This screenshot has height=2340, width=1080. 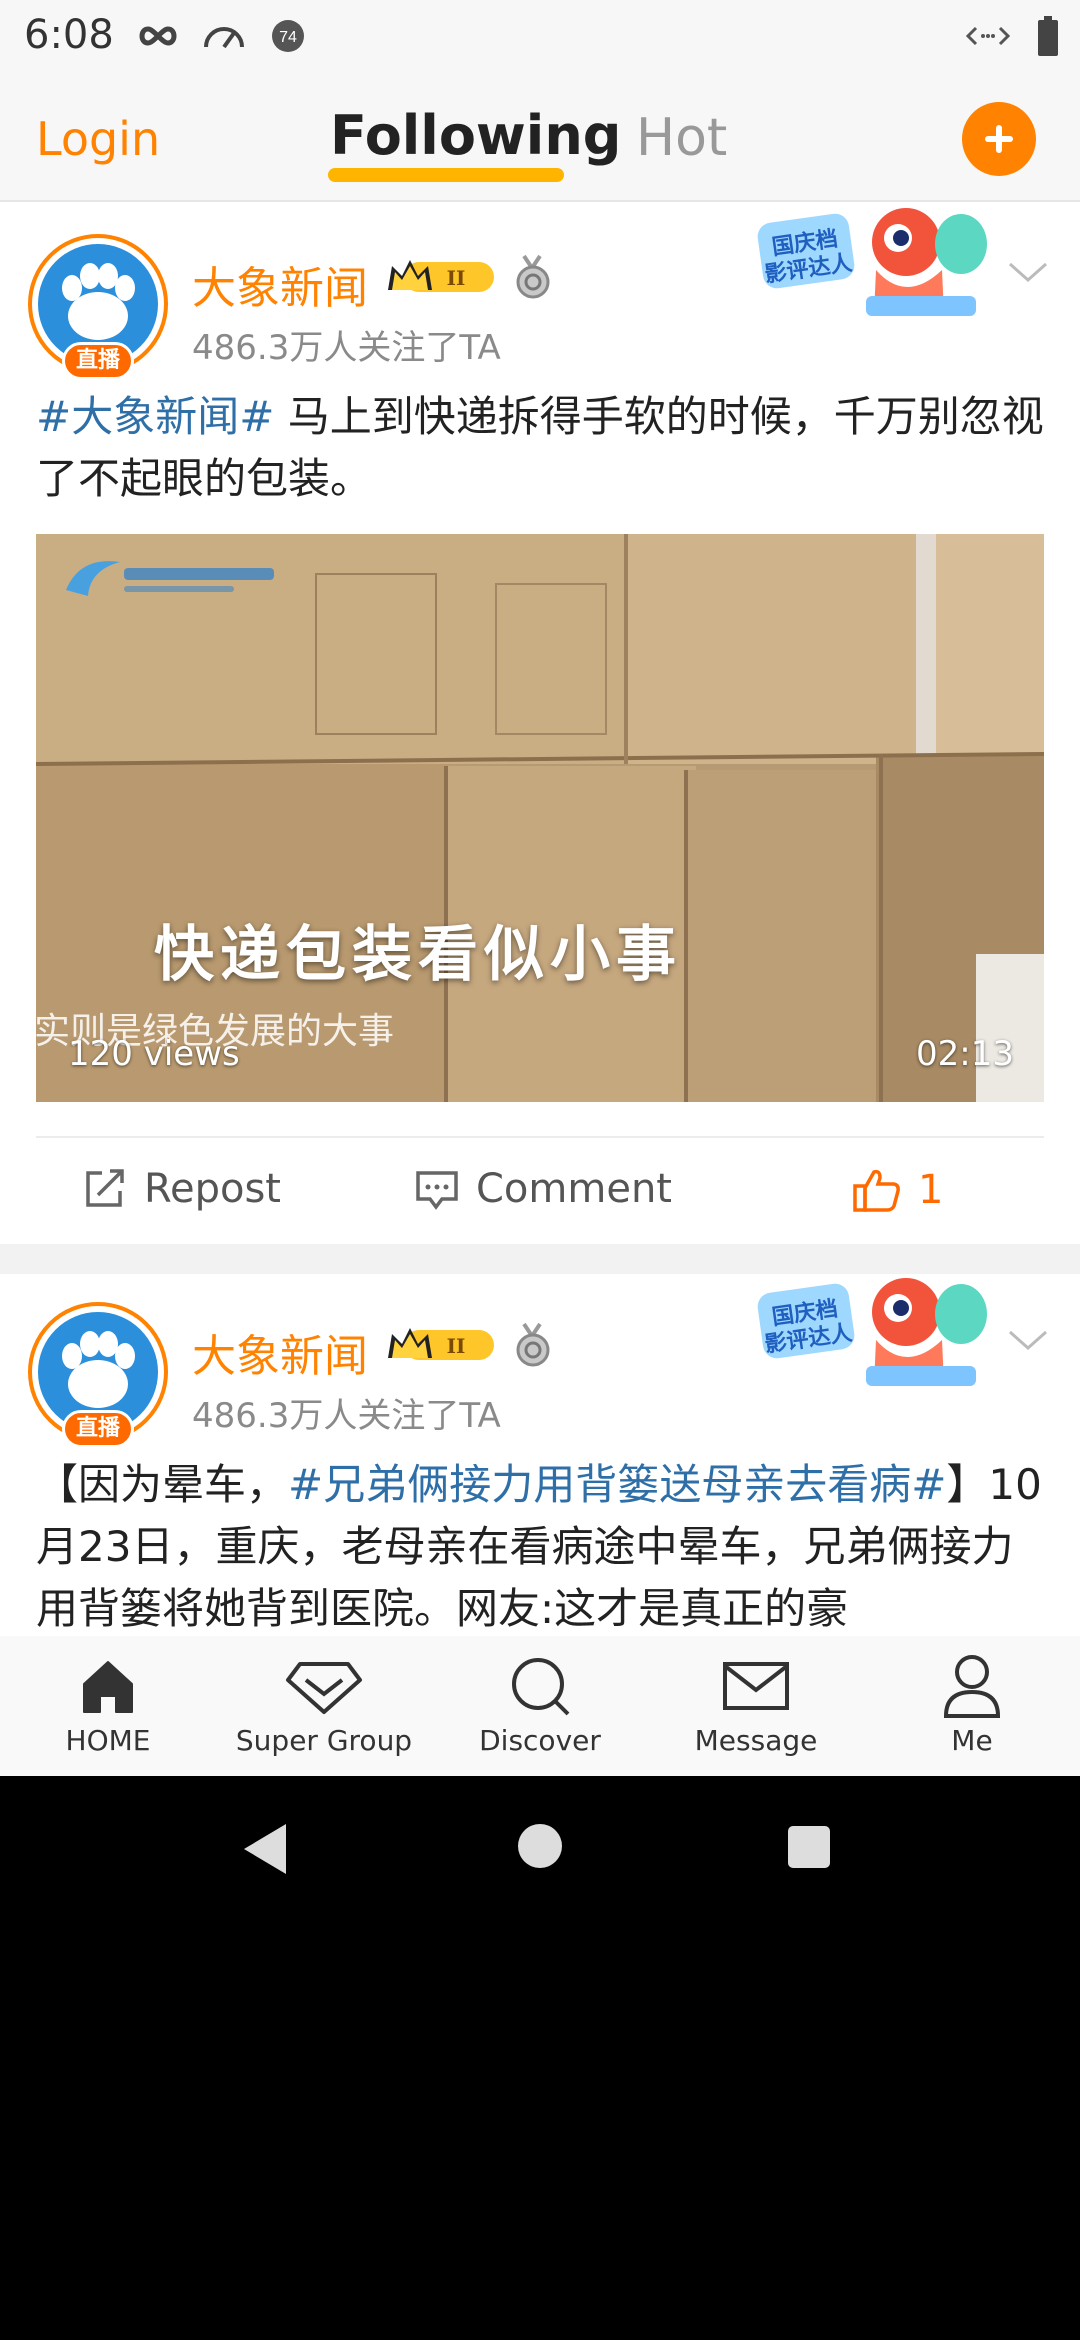 What do you see at coordinates (265, 1849) in the screenshot?
I see `back-icon` at bounding box center [265, 1849].